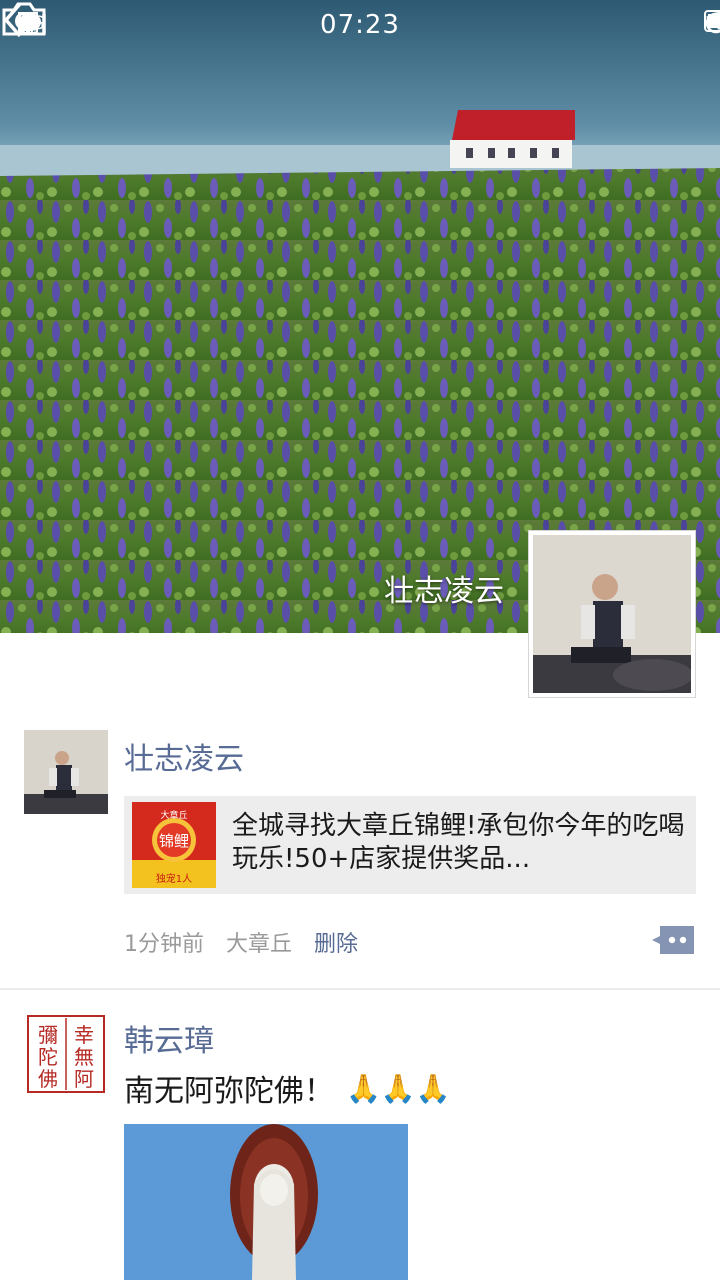 This screenshot has width=720, height=1280. Describe the element at coordinates (24, 19) in the screenshot. I see `camera-icon` at that location.